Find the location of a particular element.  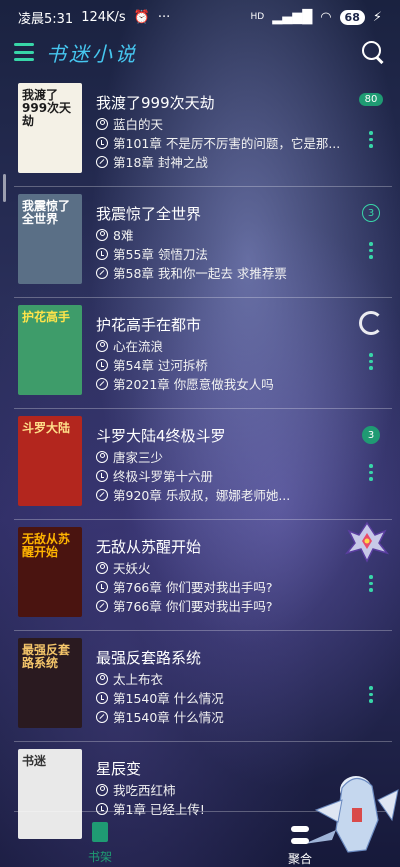

search-icon is located at coordinates (373, 52).